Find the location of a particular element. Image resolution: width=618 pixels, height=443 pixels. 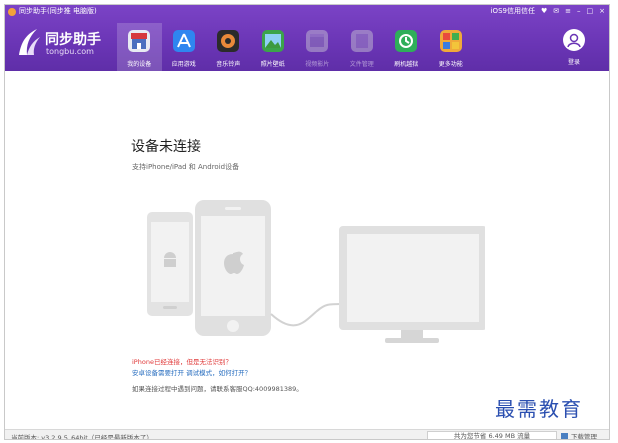

brand-logo: 同步助手 tongbu.com is located at coordinates (65, 44).